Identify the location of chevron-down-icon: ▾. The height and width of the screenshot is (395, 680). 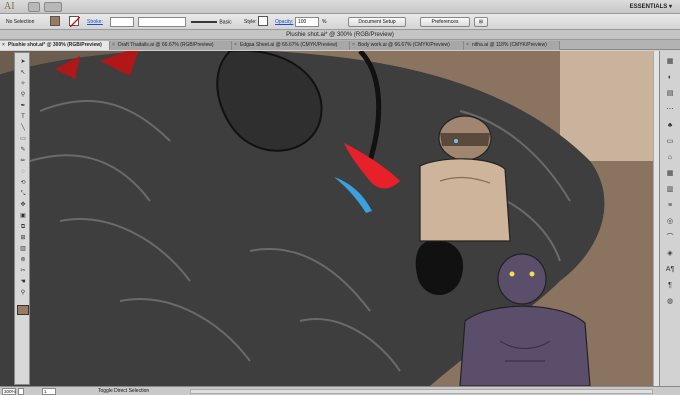
(670, 7).